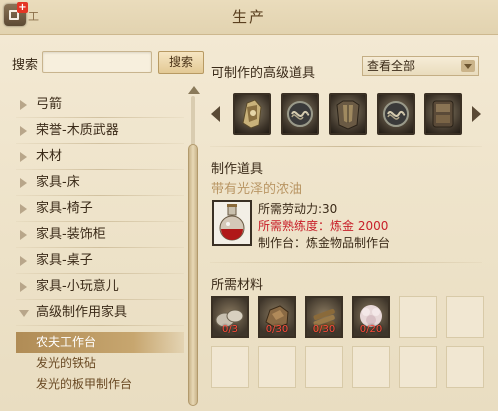 Image resolution: width=498 pixels, height=411 pixels. I want to click on search-button: 搜索, so click(181, 62).